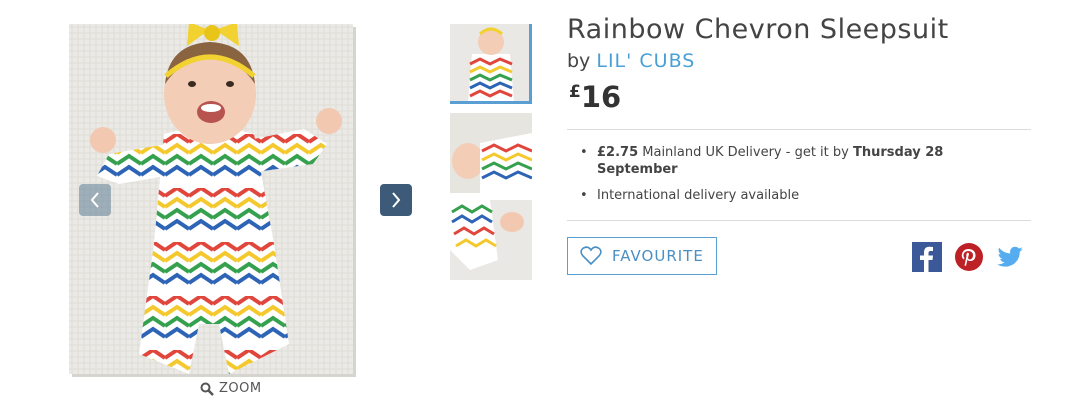  Describe the element at coordinates (207, 389) in the screenshot. I see `search-icon` at that location.